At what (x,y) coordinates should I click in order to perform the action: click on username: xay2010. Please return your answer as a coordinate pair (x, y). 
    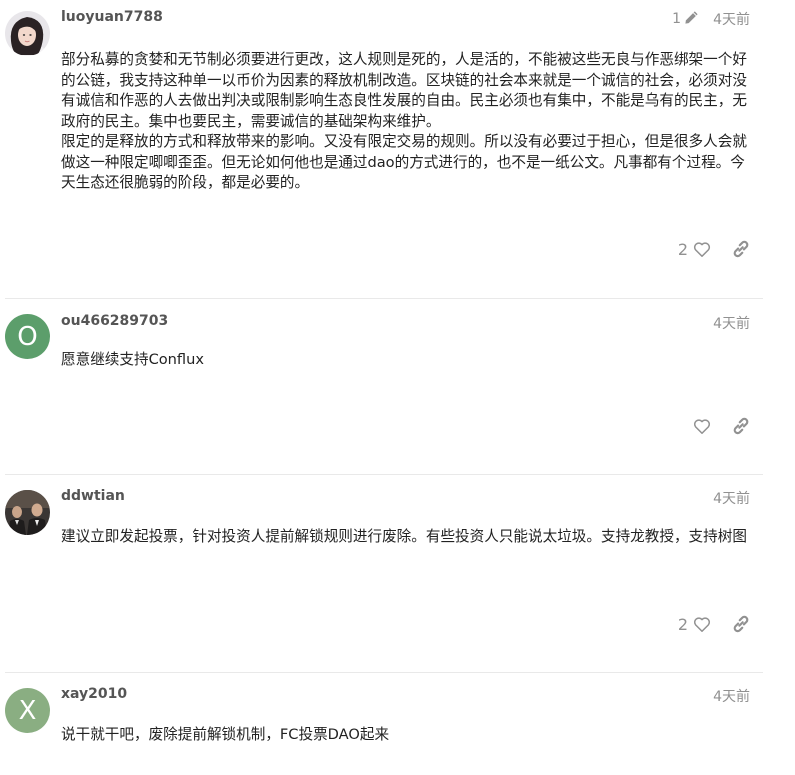
    Looking at the image, I should click on (94, 694).